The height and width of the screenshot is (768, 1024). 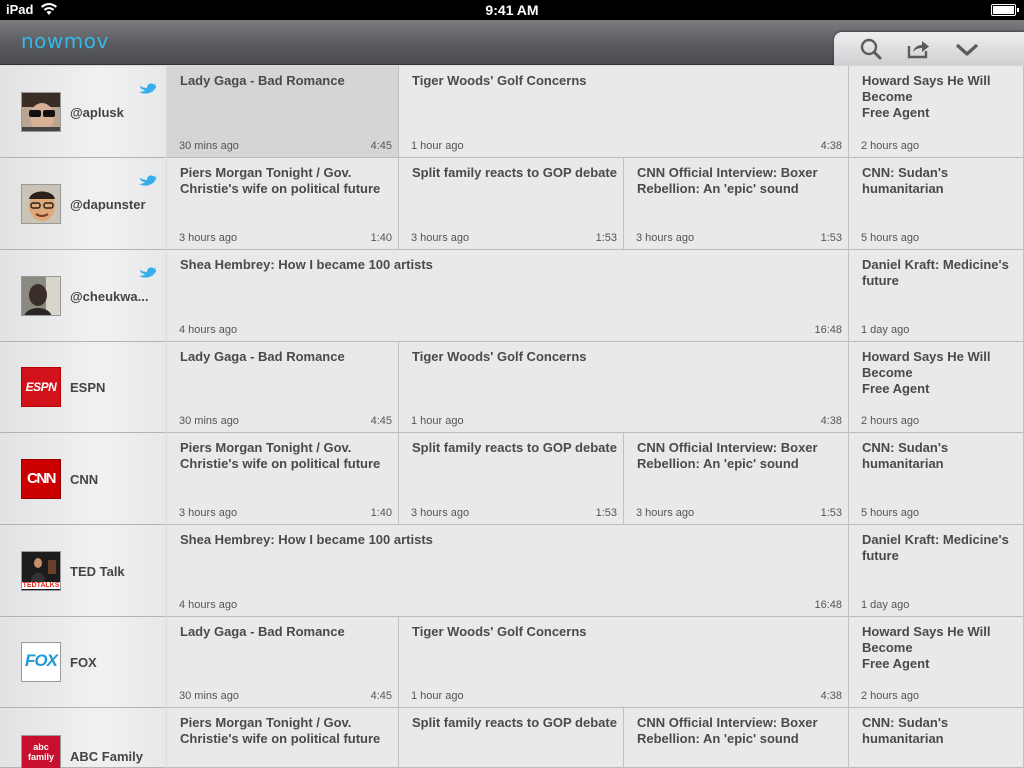 I want to click on video-tile: Split family reacts to GOP debate, so click(x=511, y=738).